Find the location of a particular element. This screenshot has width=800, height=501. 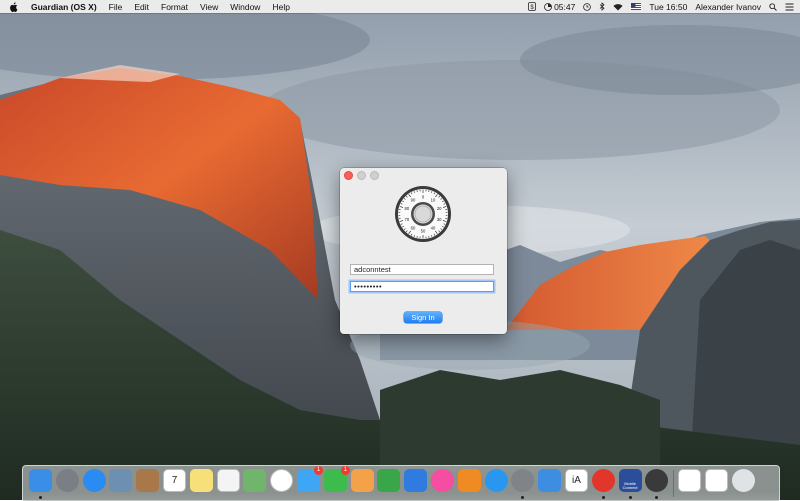

dock-launchpad-icon is located at coordinates (67, 480).